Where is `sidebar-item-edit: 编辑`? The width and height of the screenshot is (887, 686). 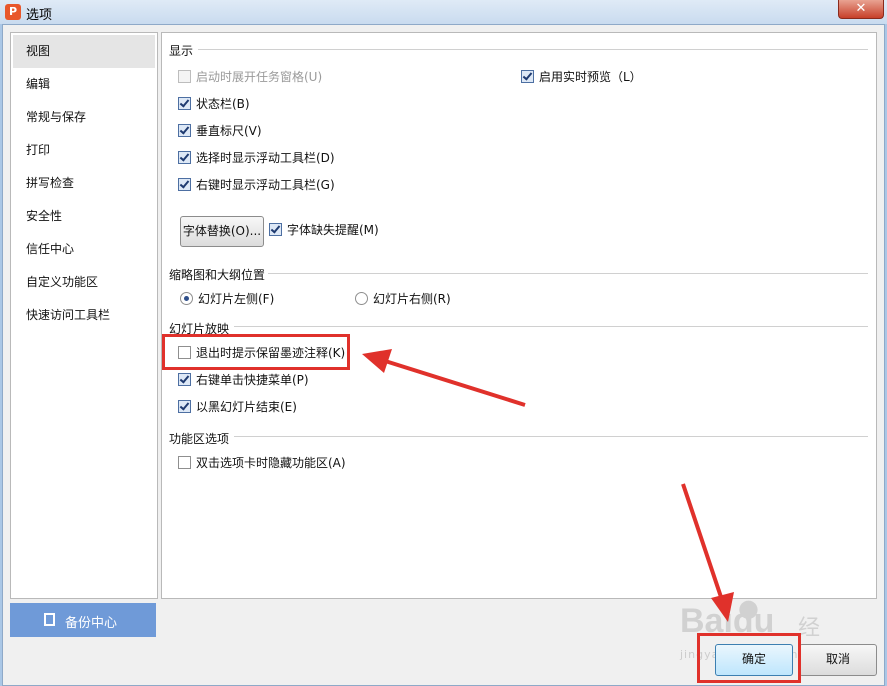 sidebar-item-edit: 编辑 is located at coordinates (84, 84).